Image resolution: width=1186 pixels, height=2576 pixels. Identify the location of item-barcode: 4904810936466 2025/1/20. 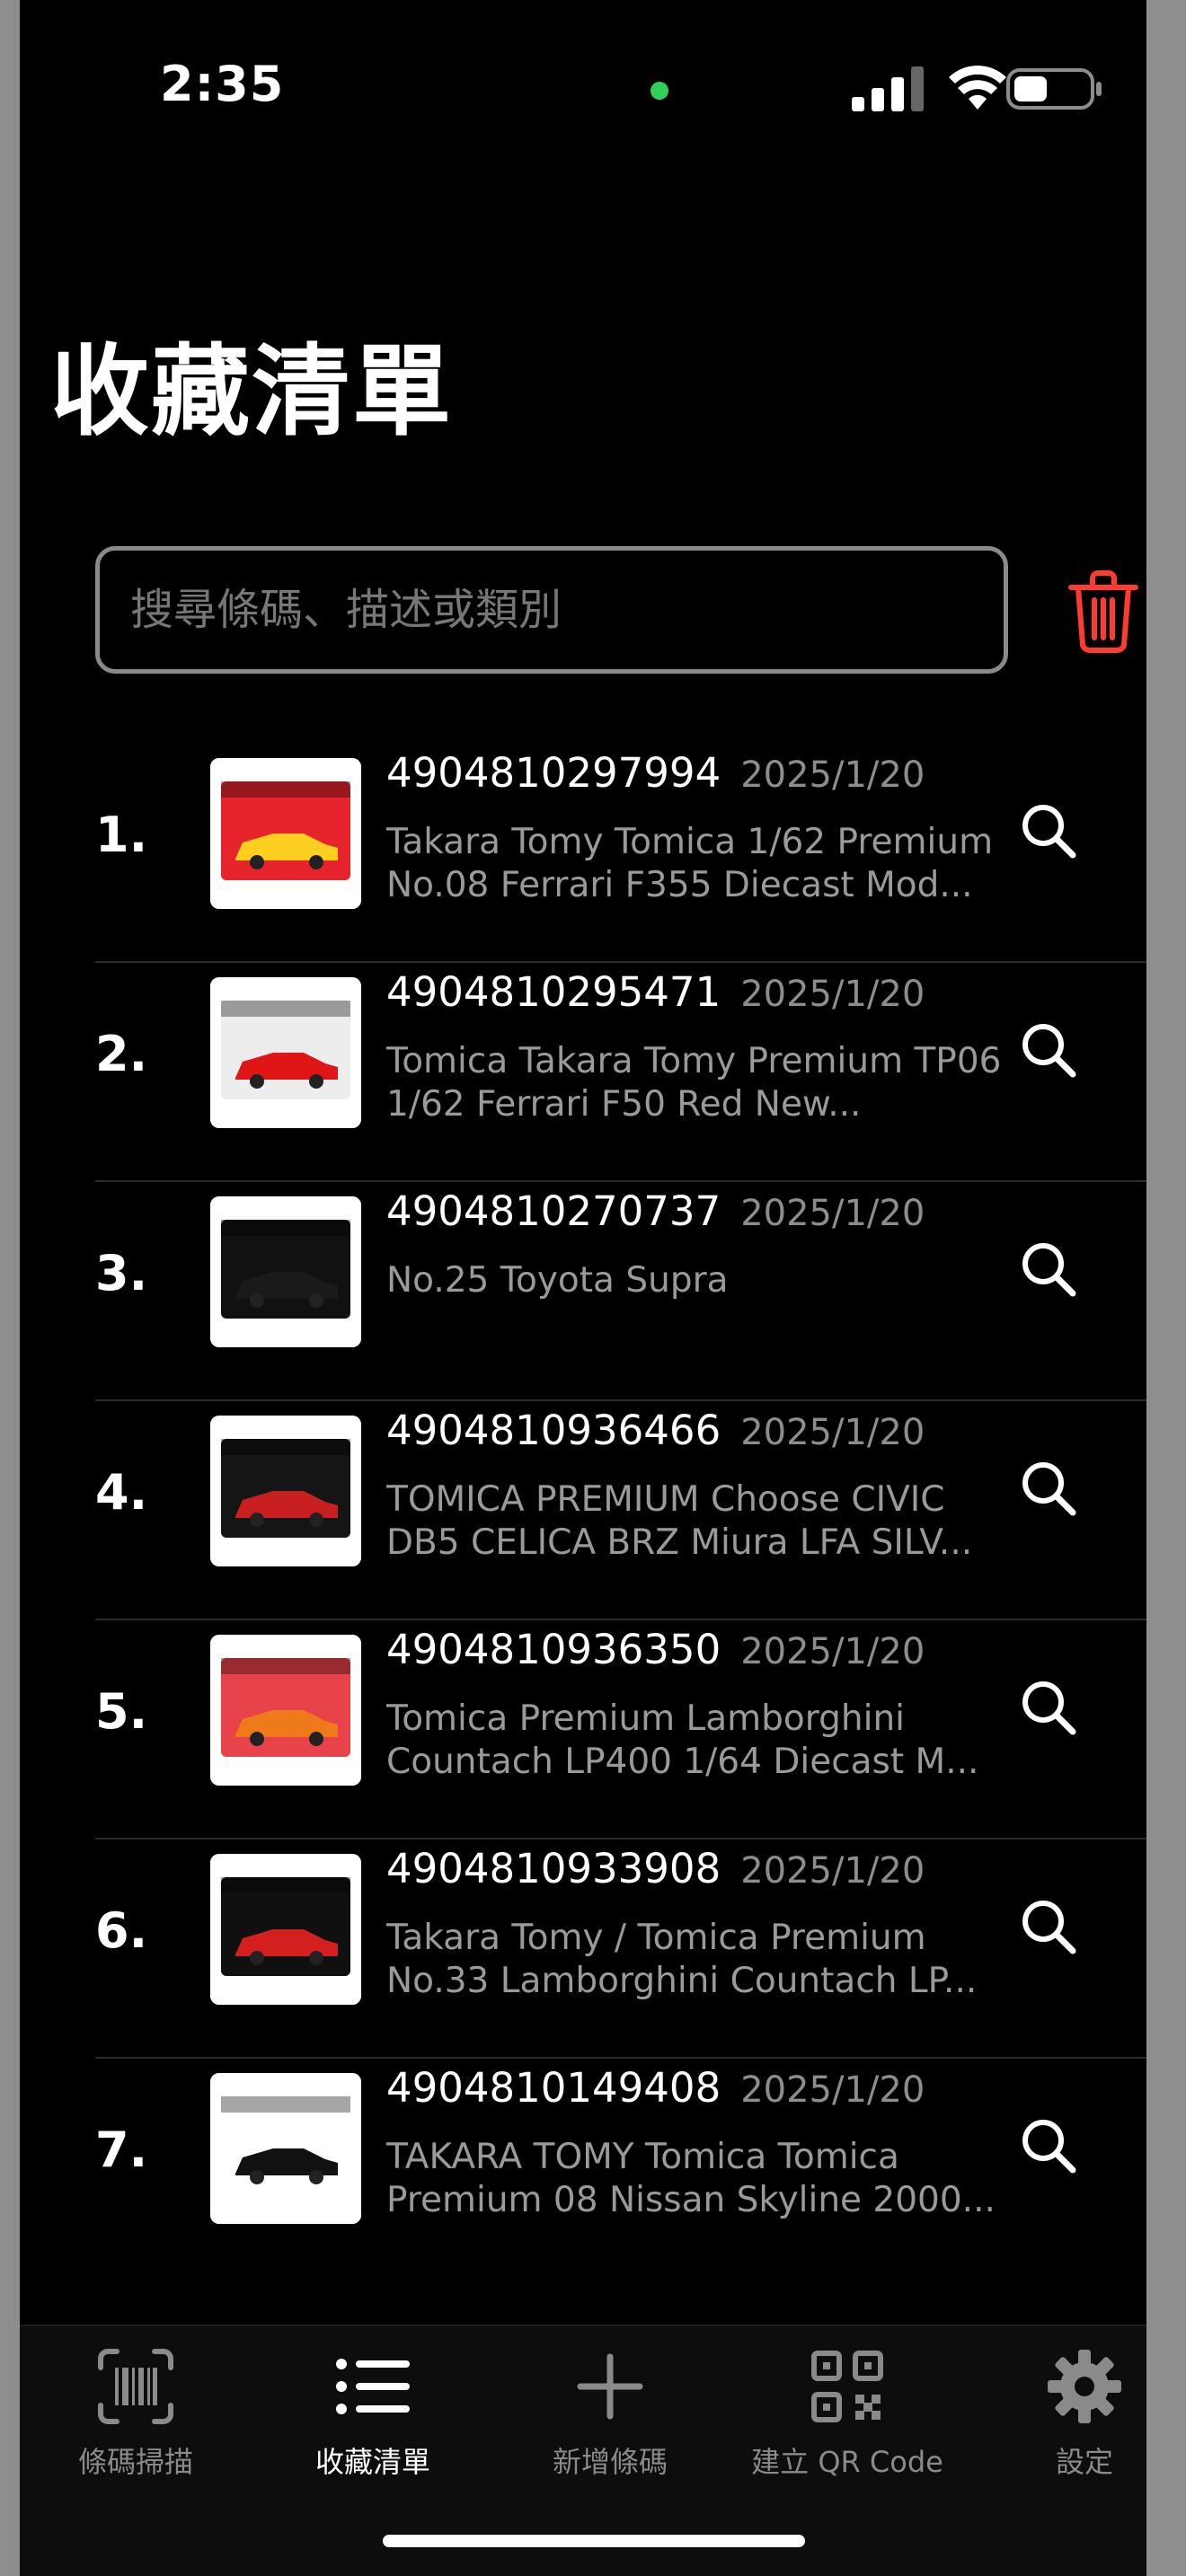
(655, 1430).